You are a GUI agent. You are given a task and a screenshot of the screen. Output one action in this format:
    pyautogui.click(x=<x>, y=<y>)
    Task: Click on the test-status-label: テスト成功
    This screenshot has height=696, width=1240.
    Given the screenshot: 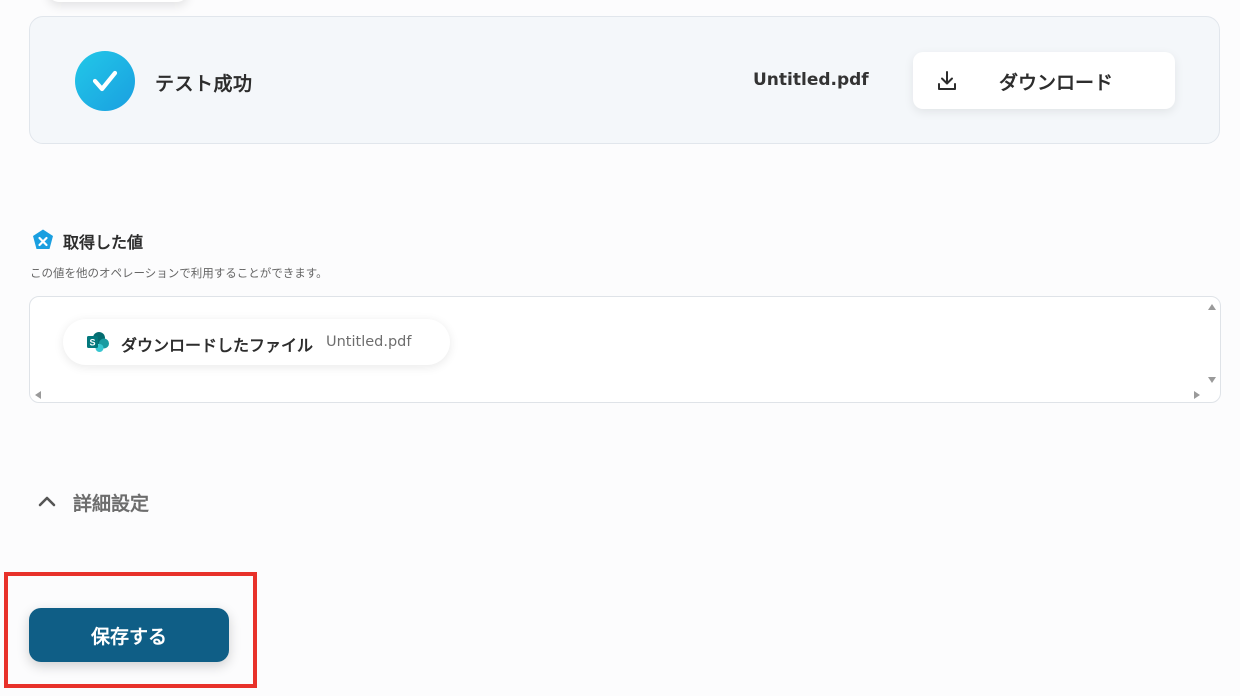 What is the action you would take?
    pyautogui.click(x=204, y=84)
    